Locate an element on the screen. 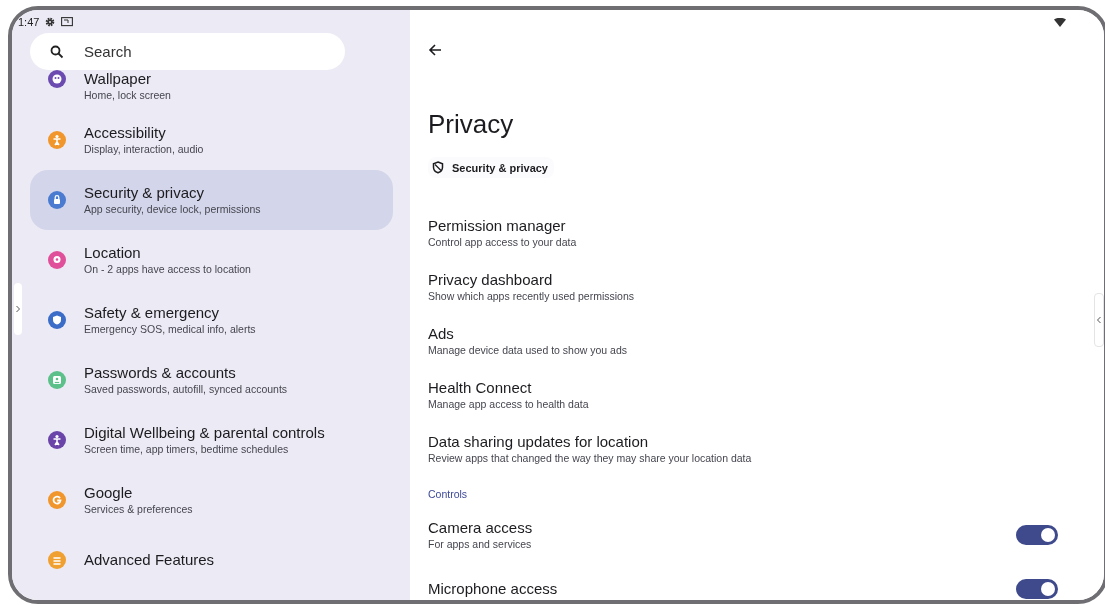 This screenshot has width=1105, height=605. chevron-left-icon is located at coordinates (1099, 320).